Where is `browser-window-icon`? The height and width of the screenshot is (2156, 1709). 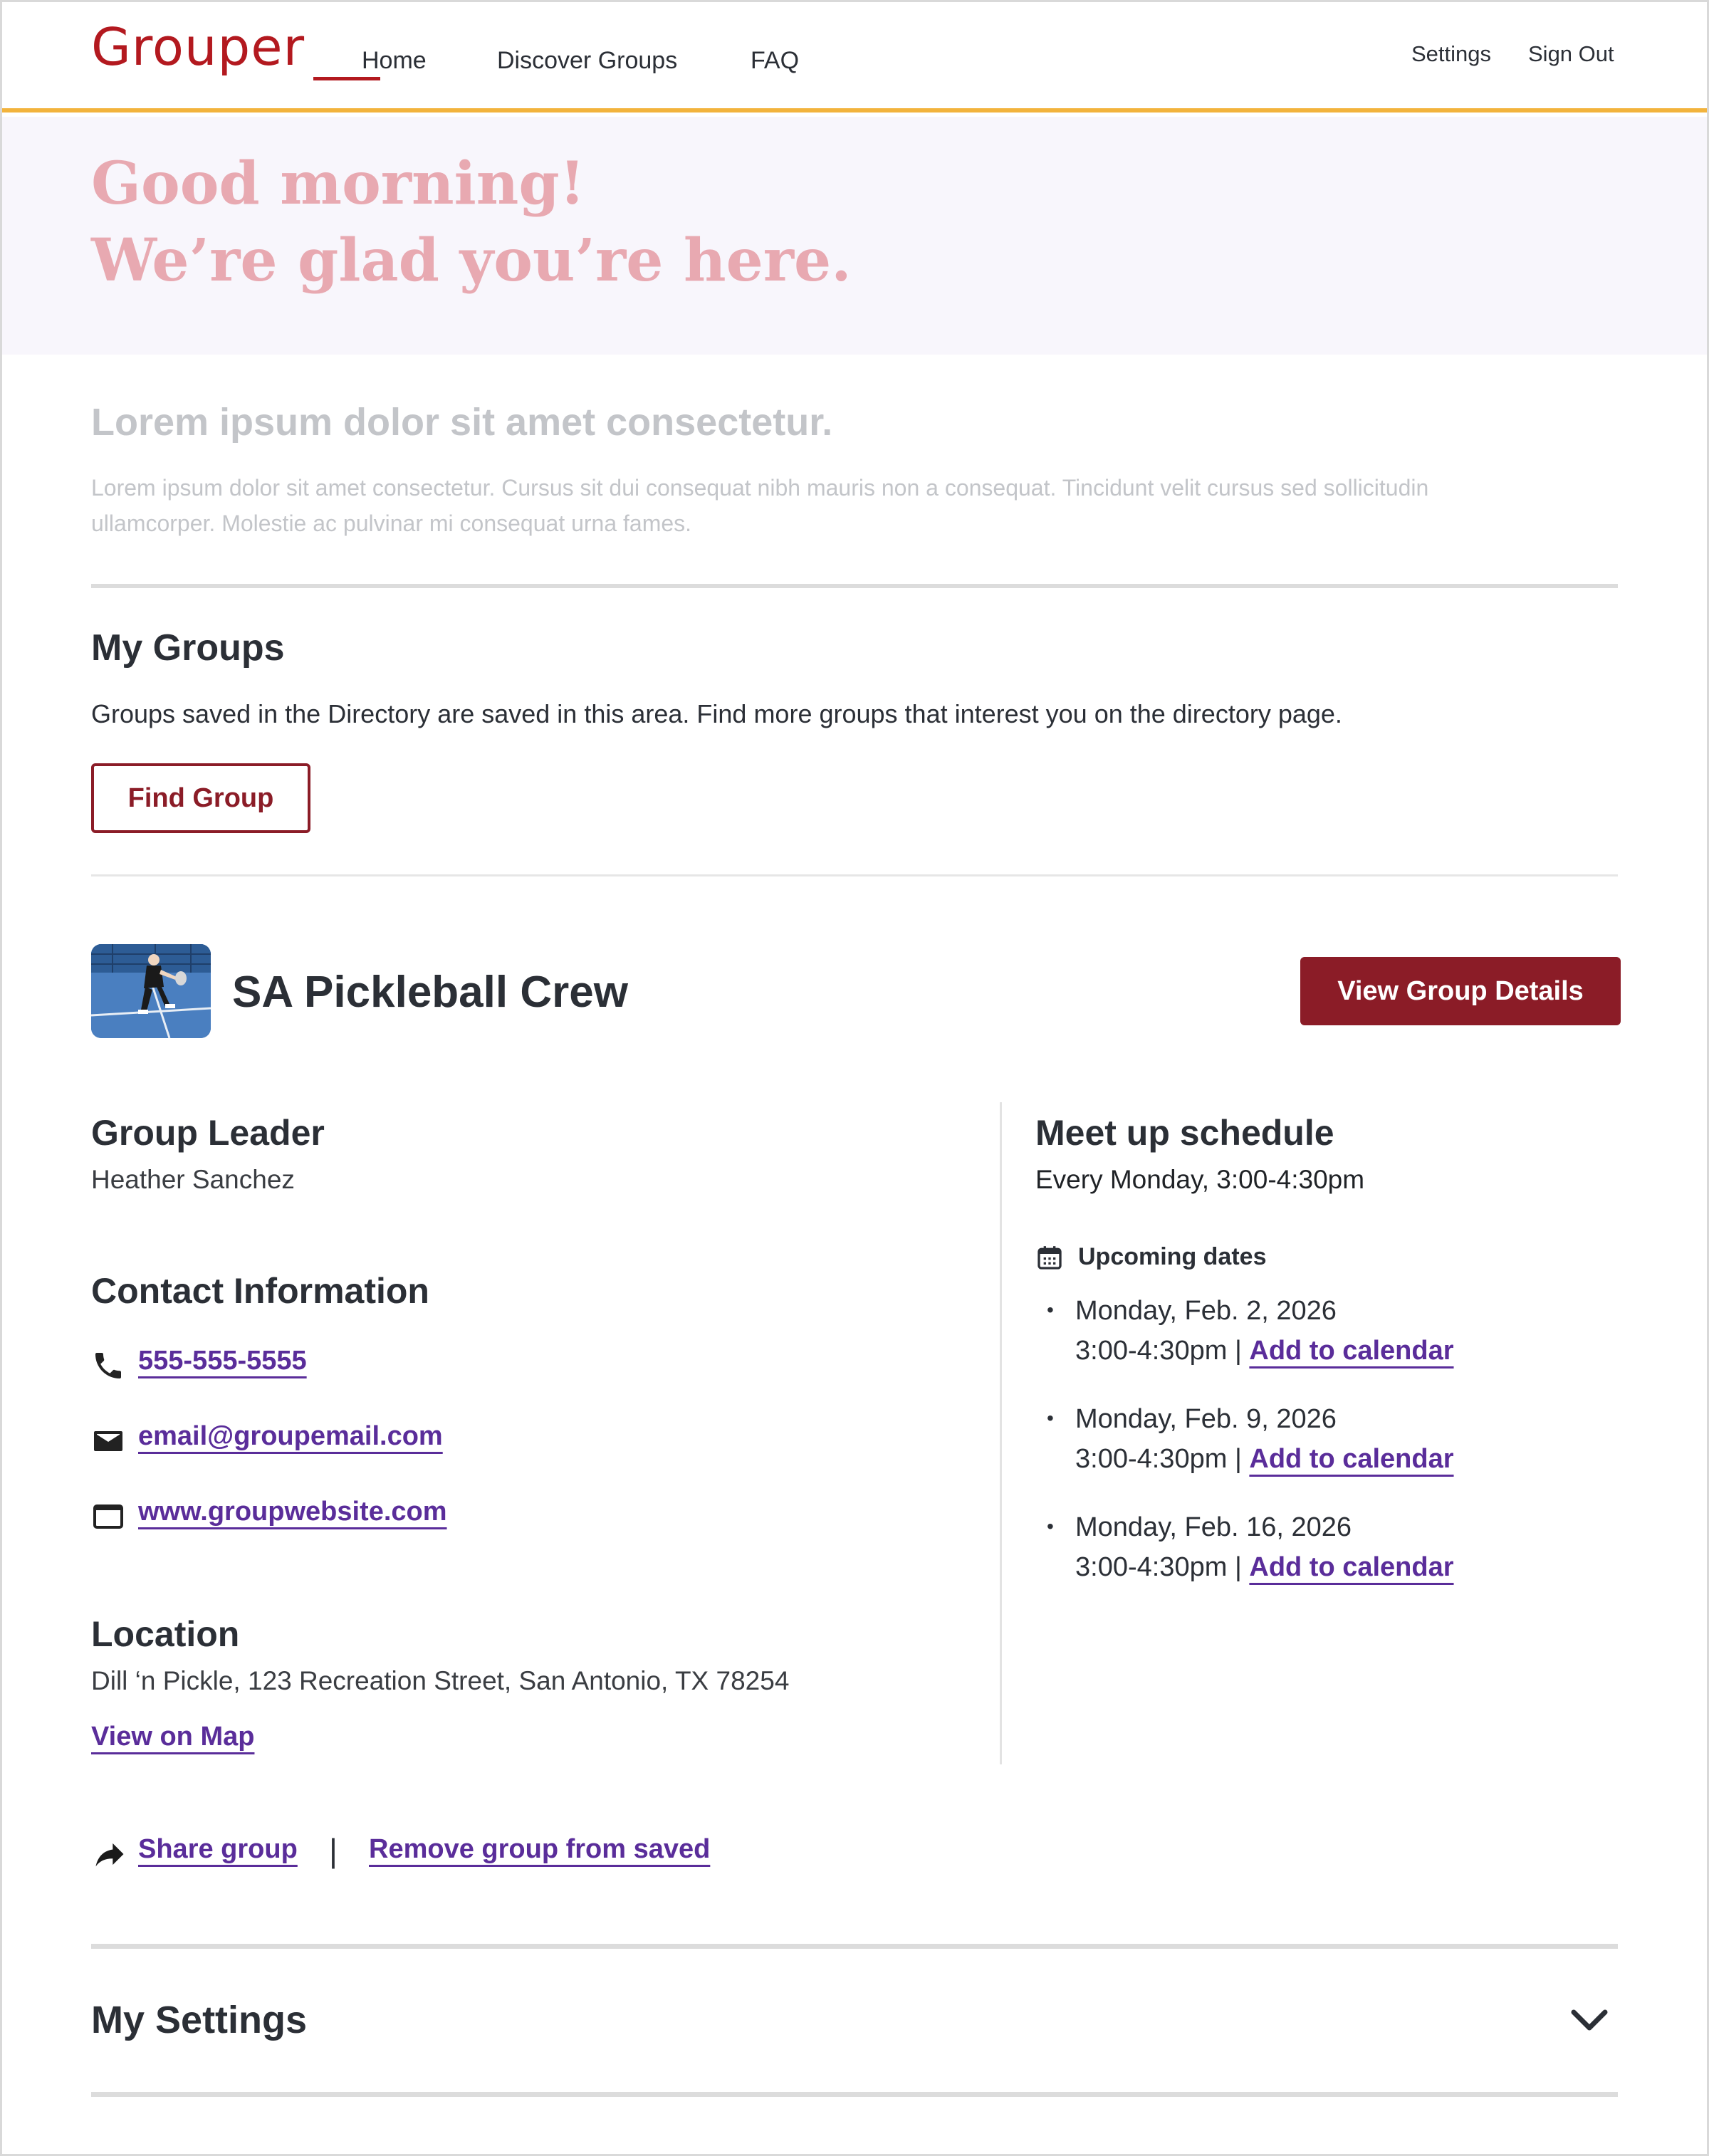 browser-window-icon is located at coordinates (108, 1517).